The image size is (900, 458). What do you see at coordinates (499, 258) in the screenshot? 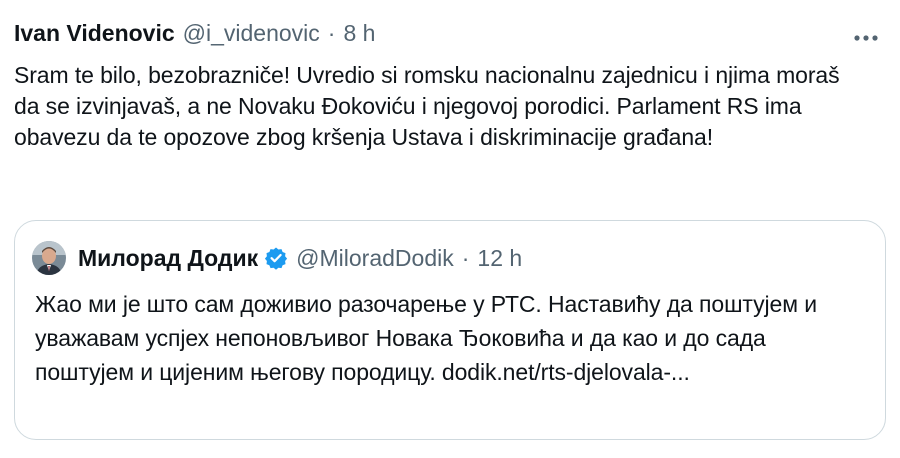
I see `quoted-tweet-timestamp: 12 h` at bounding box center [499, 258].